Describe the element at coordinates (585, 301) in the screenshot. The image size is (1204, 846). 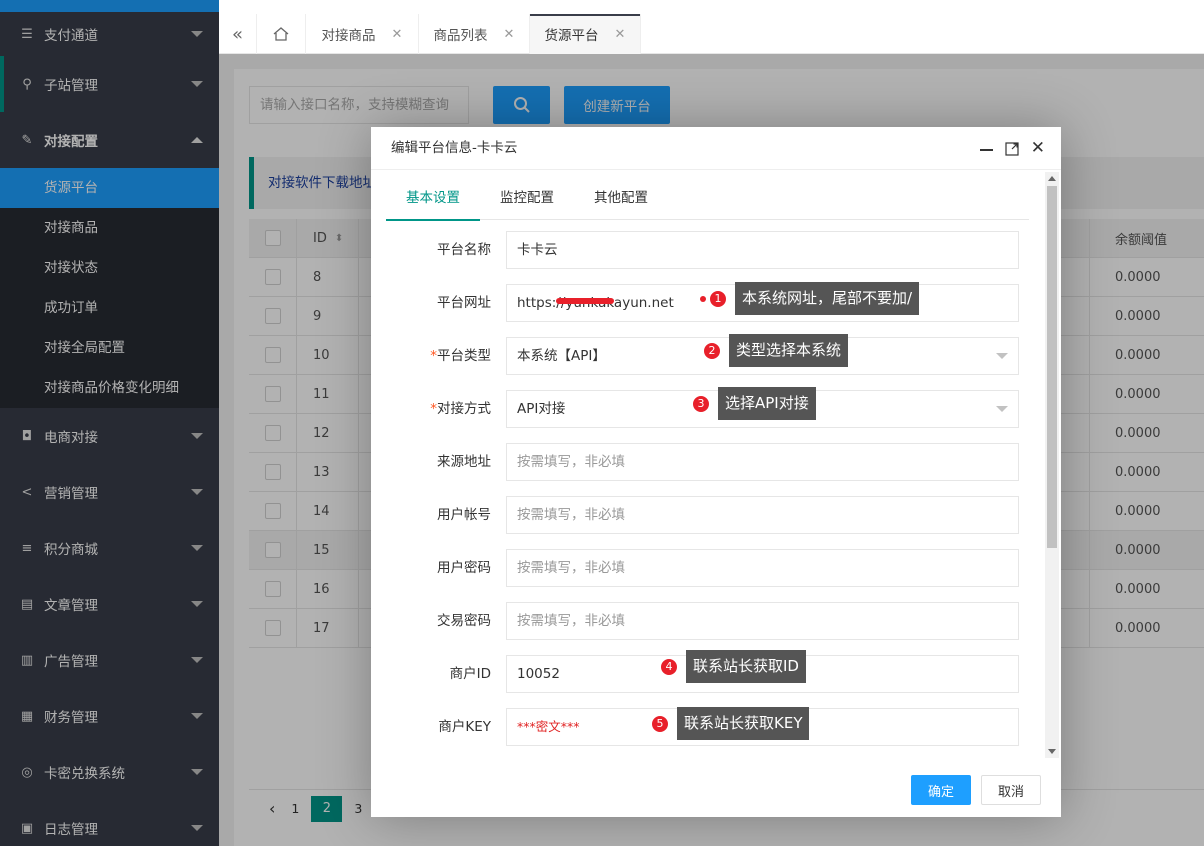
I see `redaction-mark` at that location.